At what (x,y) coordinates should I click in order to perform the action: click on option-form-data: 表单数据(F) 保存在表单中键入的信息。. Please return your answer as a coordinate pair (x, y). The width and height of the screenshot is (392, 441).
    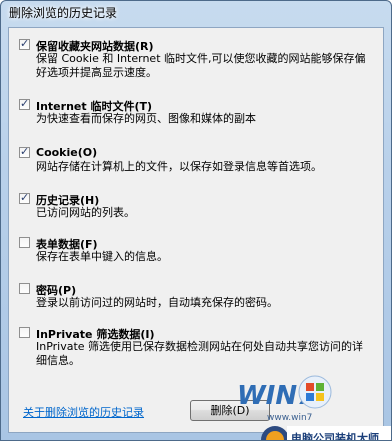
    Looking at the image, I should click on (196, 251).